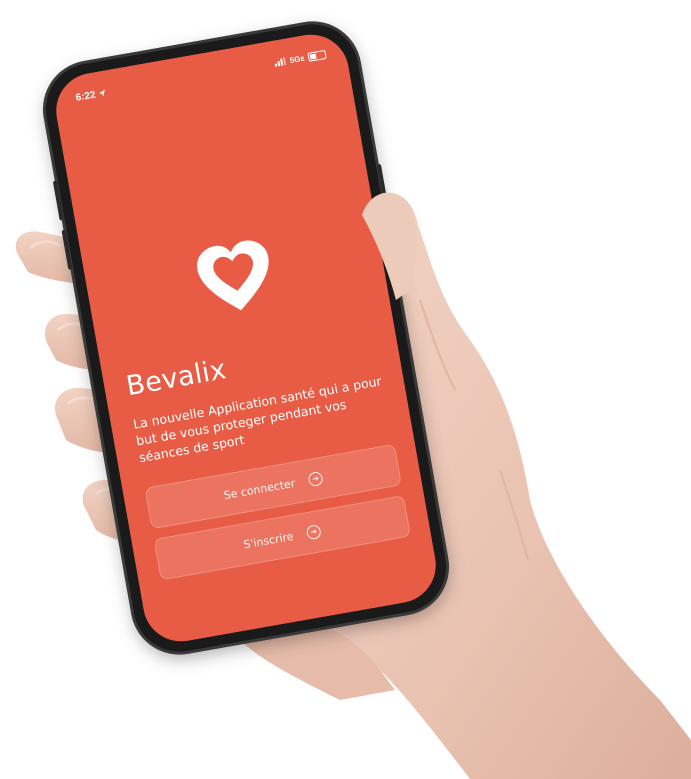 The height and width of the screenshot is (779, 691). What do you see at coordinates (389, 246) in the screenshot?
I see `thumb-overlay` at bounding box center [389, 246].